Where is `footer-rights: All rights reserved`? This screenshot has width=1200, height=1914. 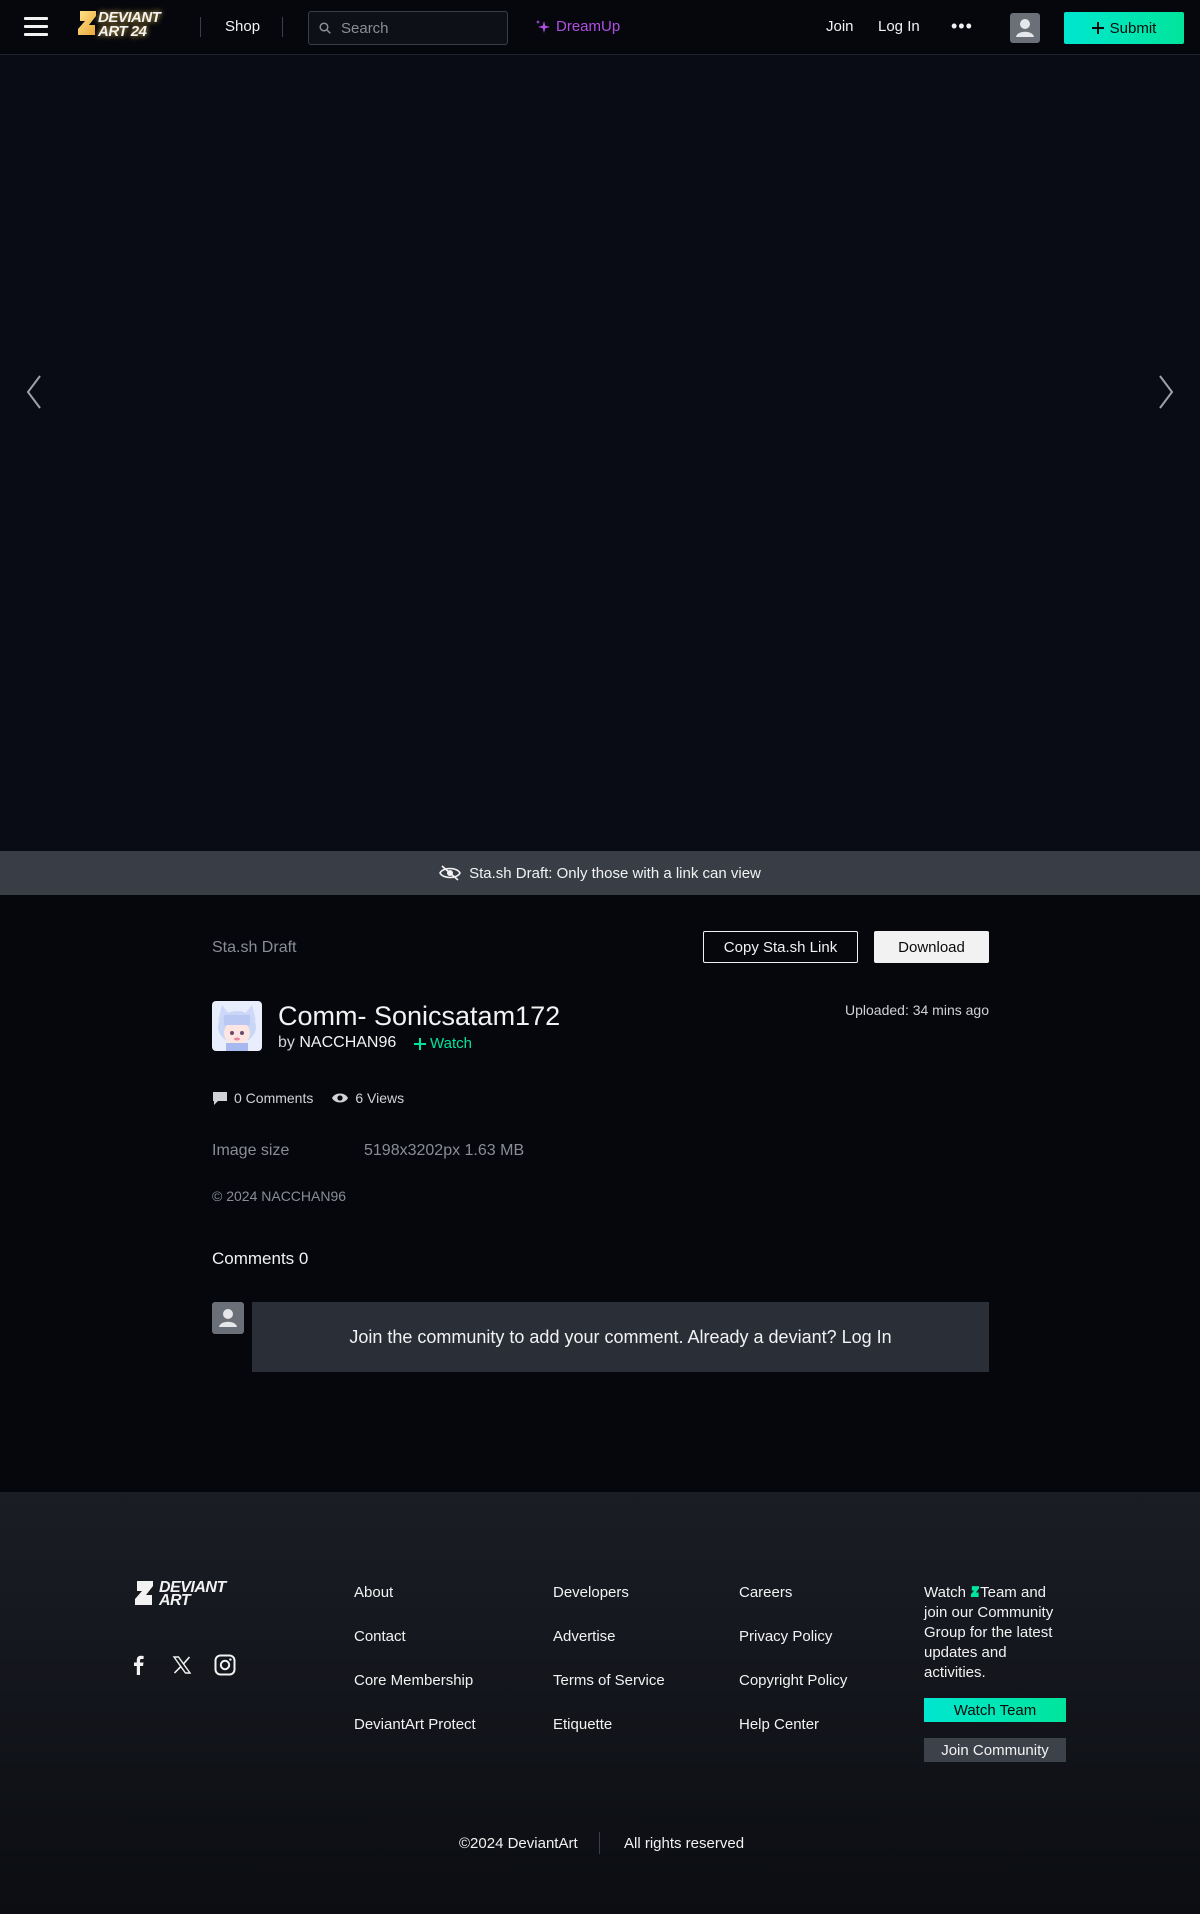
footer-rights: All rights reserved is located at coordinates (684, 1843).